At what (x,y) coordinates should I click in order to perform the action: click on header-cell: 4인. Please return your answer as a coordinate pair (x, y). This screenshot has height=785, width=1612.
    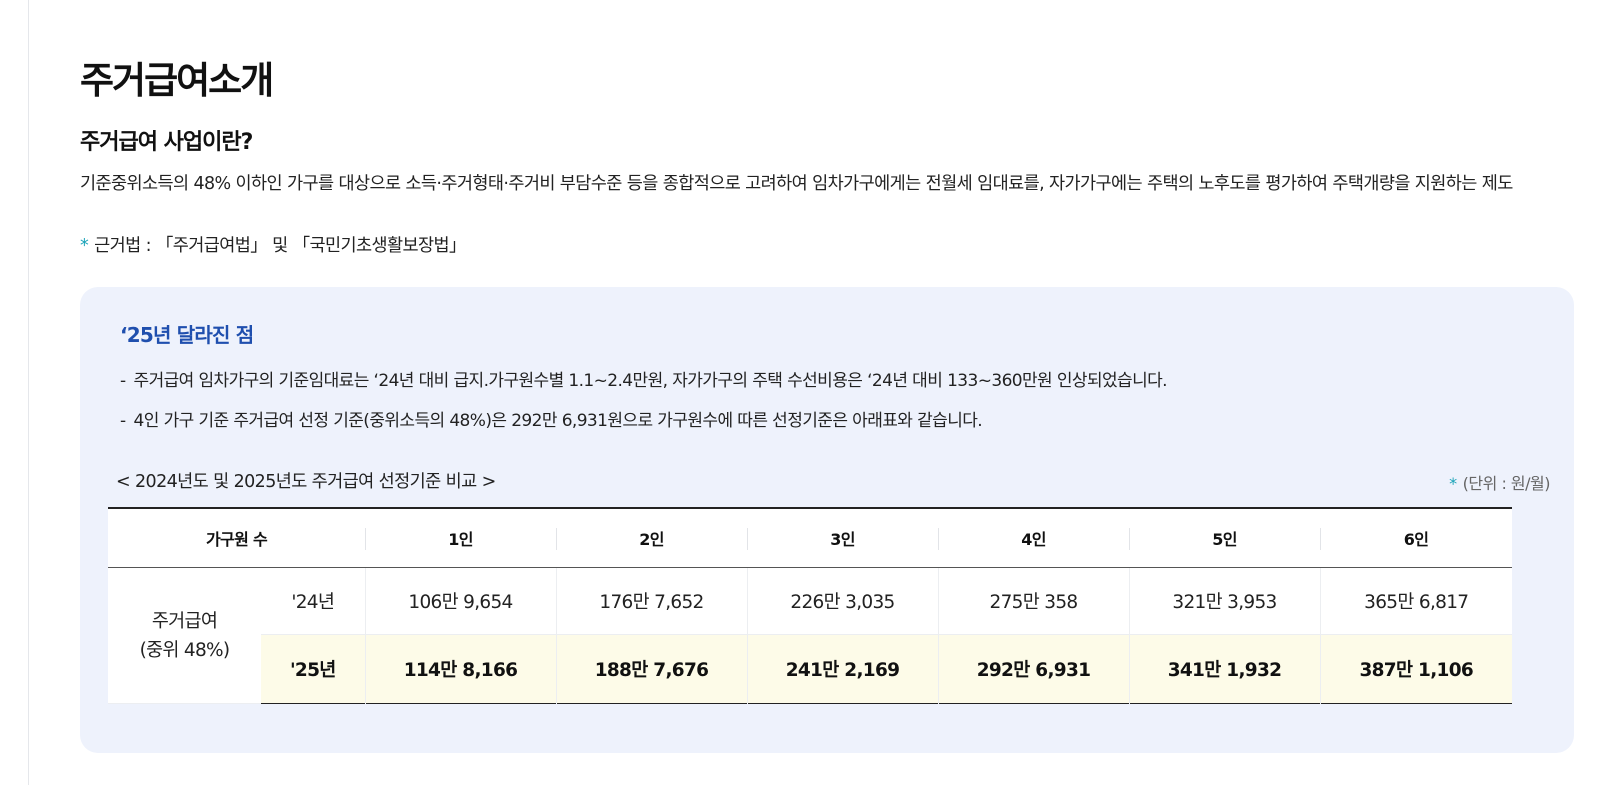
    Looking at the image, I should click on (1034, 538).